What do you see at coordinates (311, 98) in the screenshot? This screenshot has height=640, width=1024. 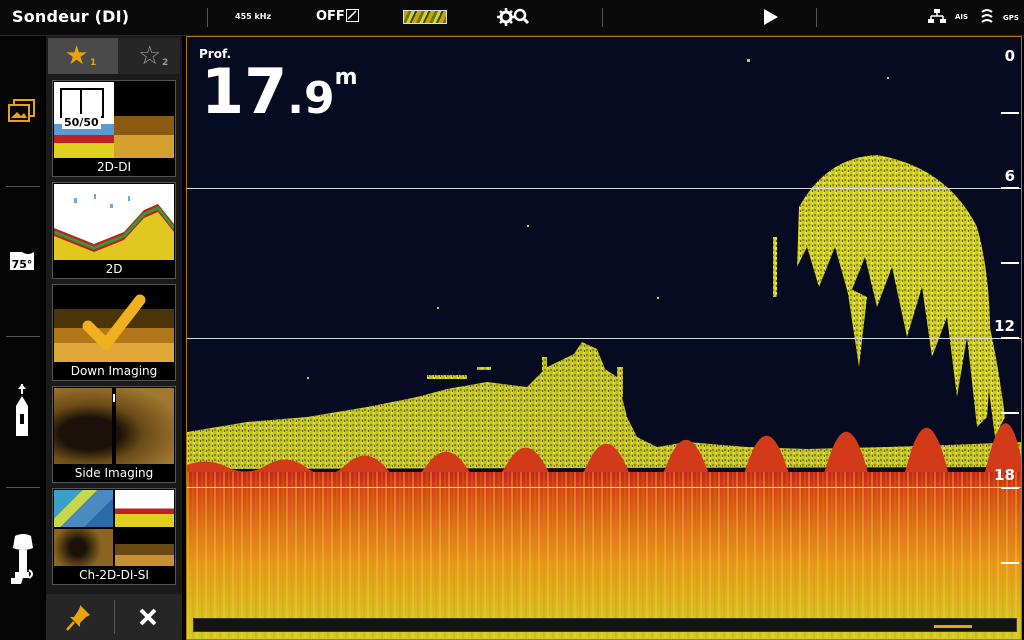 I see `depth-decimal: .9` at bounding box center [311, 98].